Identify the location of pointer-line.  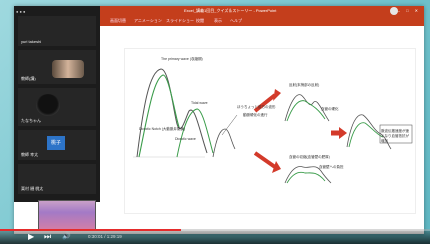
(229, 125).